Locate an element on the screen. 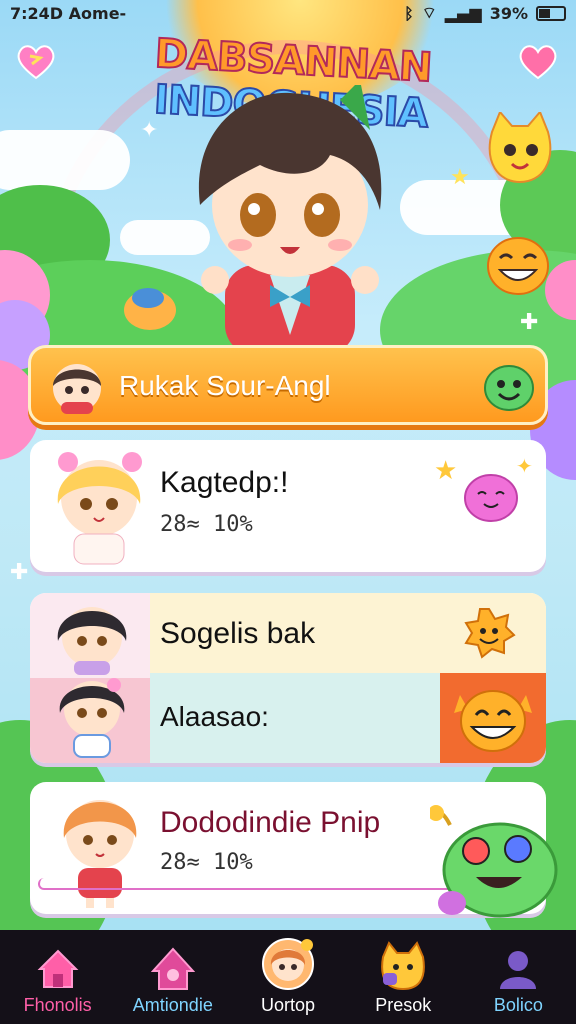 This screenshot has width=576, height=1024. chibi-avatar-icon is located at coordinates (77, 389).